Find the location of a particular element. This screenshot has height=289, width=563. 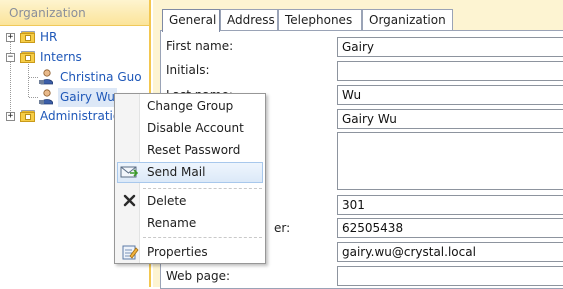

tree-header: Organization is located at coordinates (74, 13).